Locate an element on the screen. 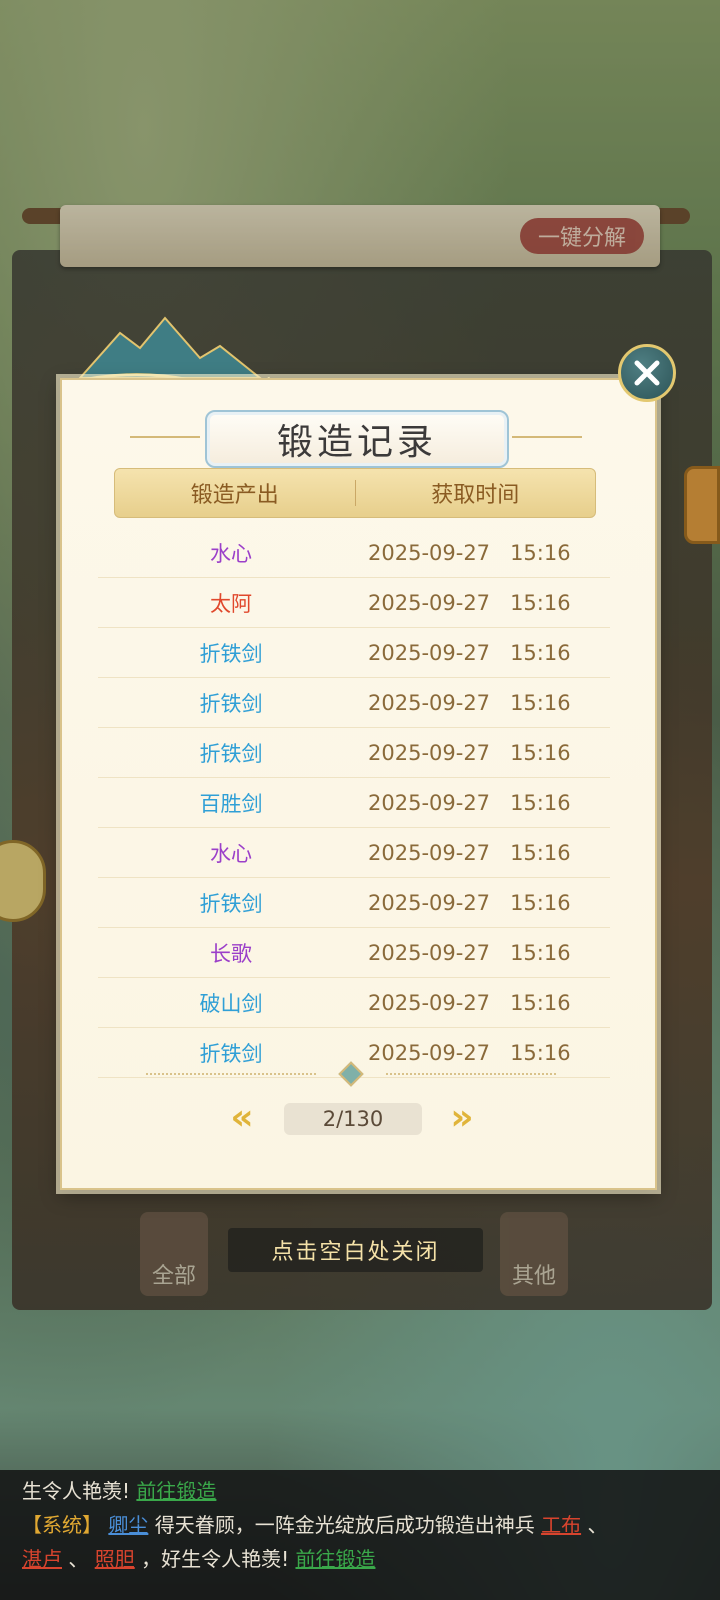 The height and width of the screenshot is (1600, 720). chat-line-2: 【系统】 卿尘 得天眷顾，一阵金光绽放后成功锻造出神兵 工布 、 is located at coordinates (360, 1525).